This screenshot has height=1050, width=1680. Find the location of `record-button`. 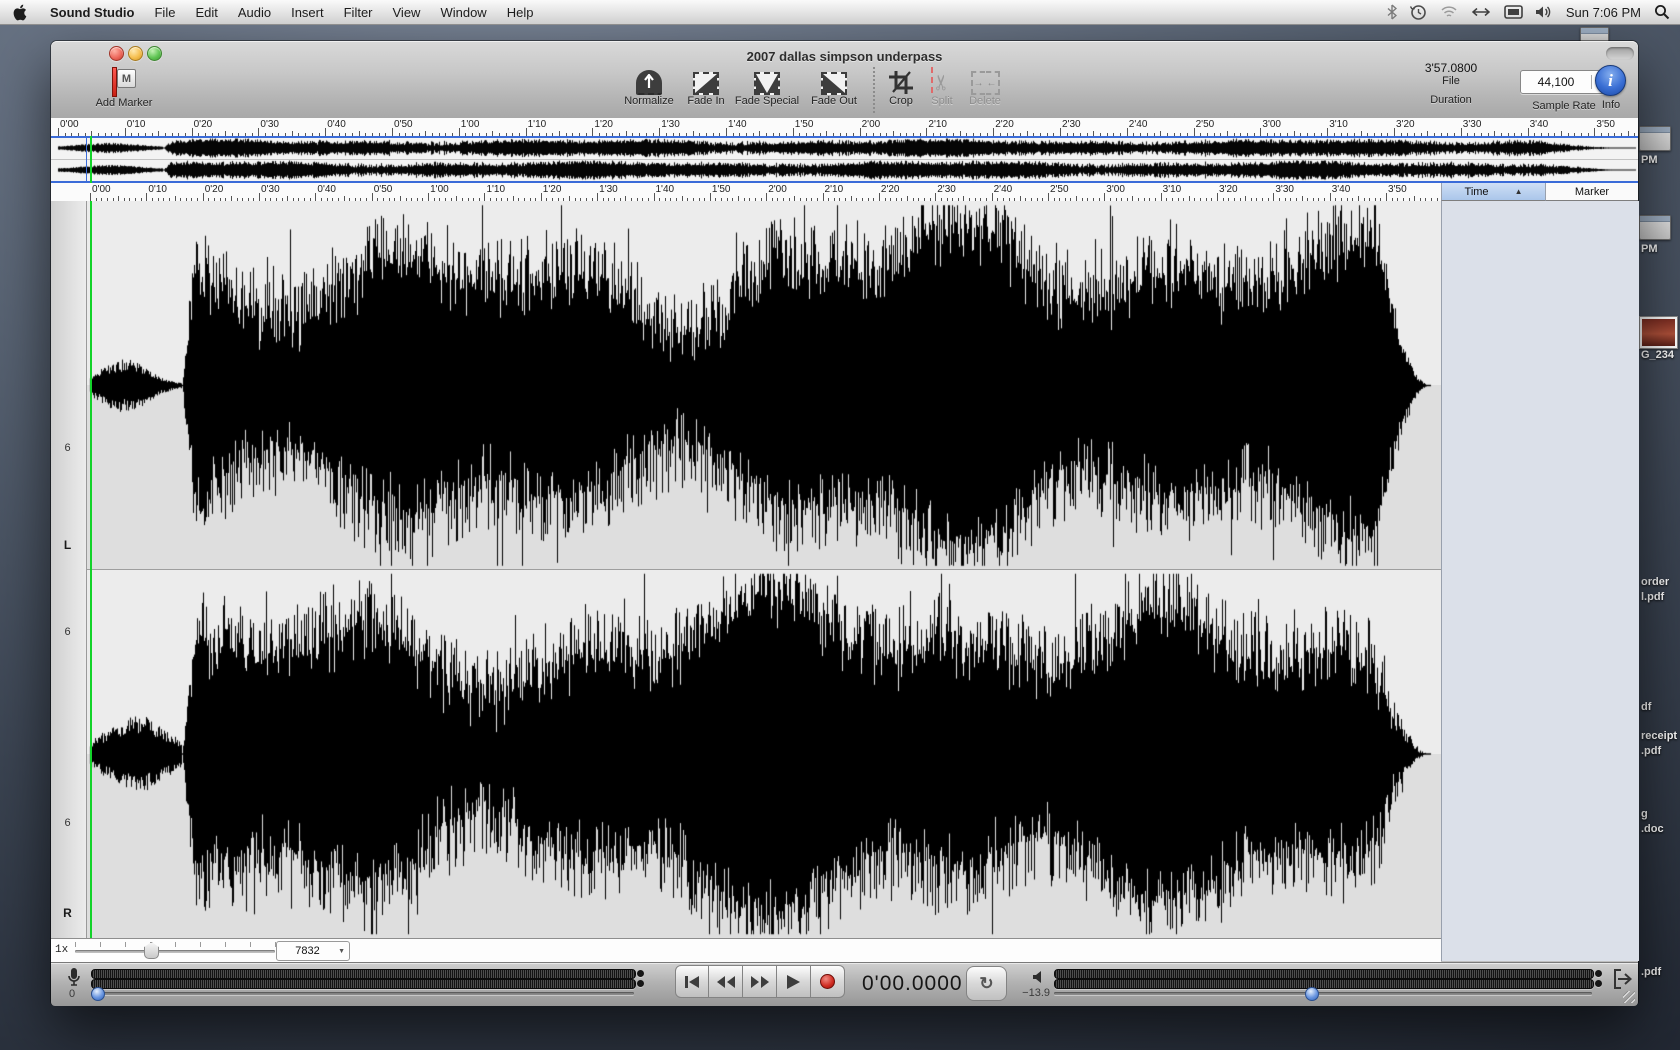

record-button is located at coordinates (828, 981).